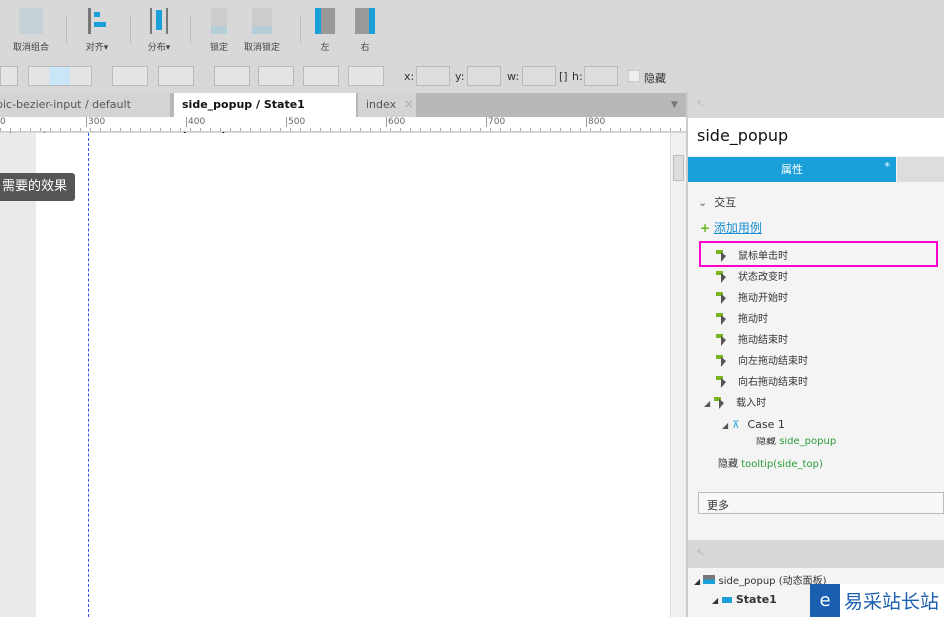 The height and width of the screenshot is (617, 944). What do you see at coordinates (760, 579) in the screenshot?
I see `outline-item-side-popup: ◢ side_popup (动态面板)` at bounding box center [760, 579].